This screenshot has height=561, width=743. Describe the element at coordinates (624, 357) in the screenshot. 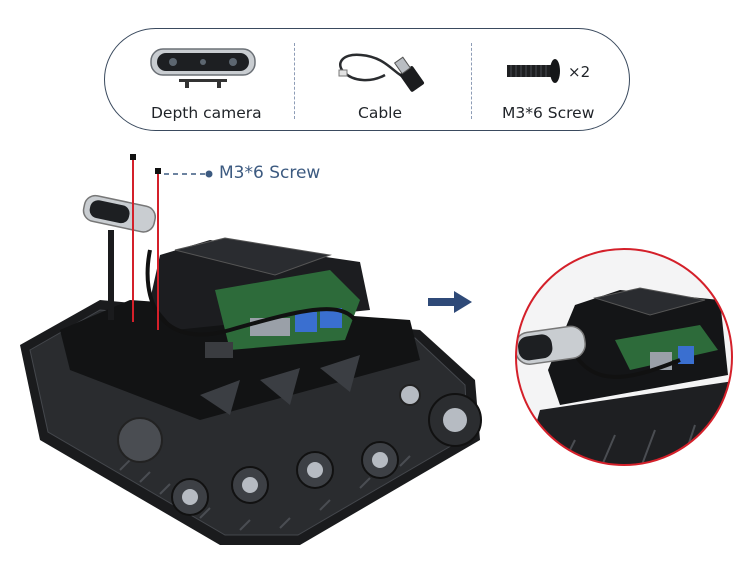

I see `zoom-detail-view` at that location.